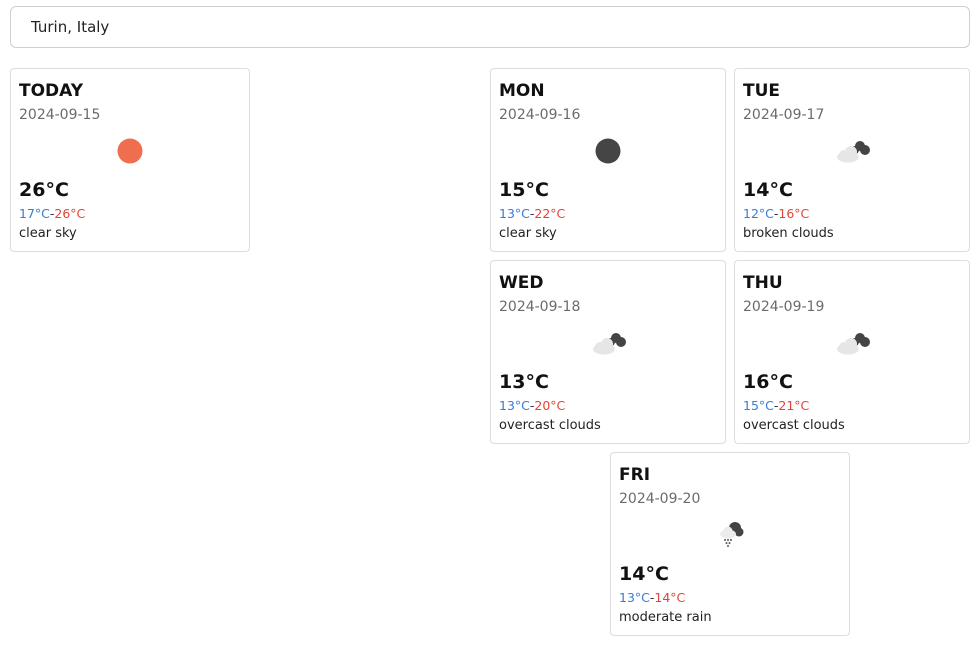  What do you see at coordinates (776, 405) in the screenshot?
I see `temp-range: 15°C-21°C` at bounding box center [776, 405].